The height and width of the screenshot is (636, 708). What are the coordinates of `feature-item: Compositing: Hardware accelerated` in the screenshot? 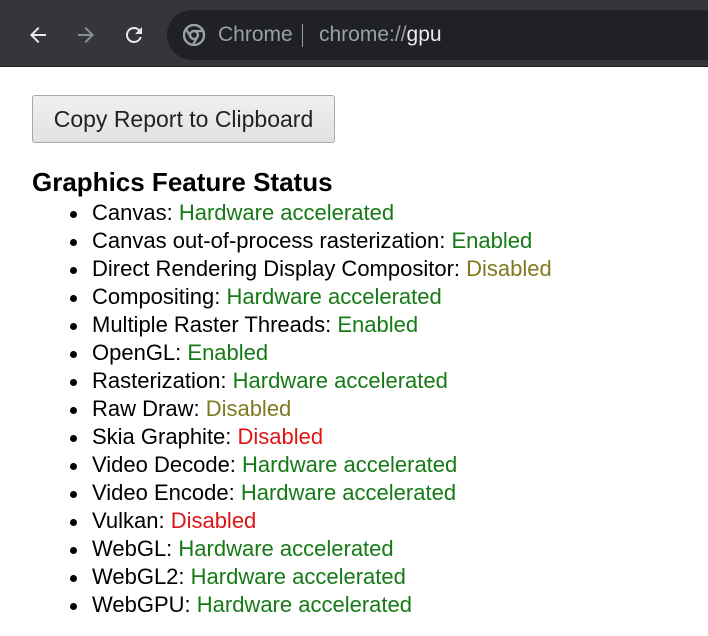 It's located at (292, 297).